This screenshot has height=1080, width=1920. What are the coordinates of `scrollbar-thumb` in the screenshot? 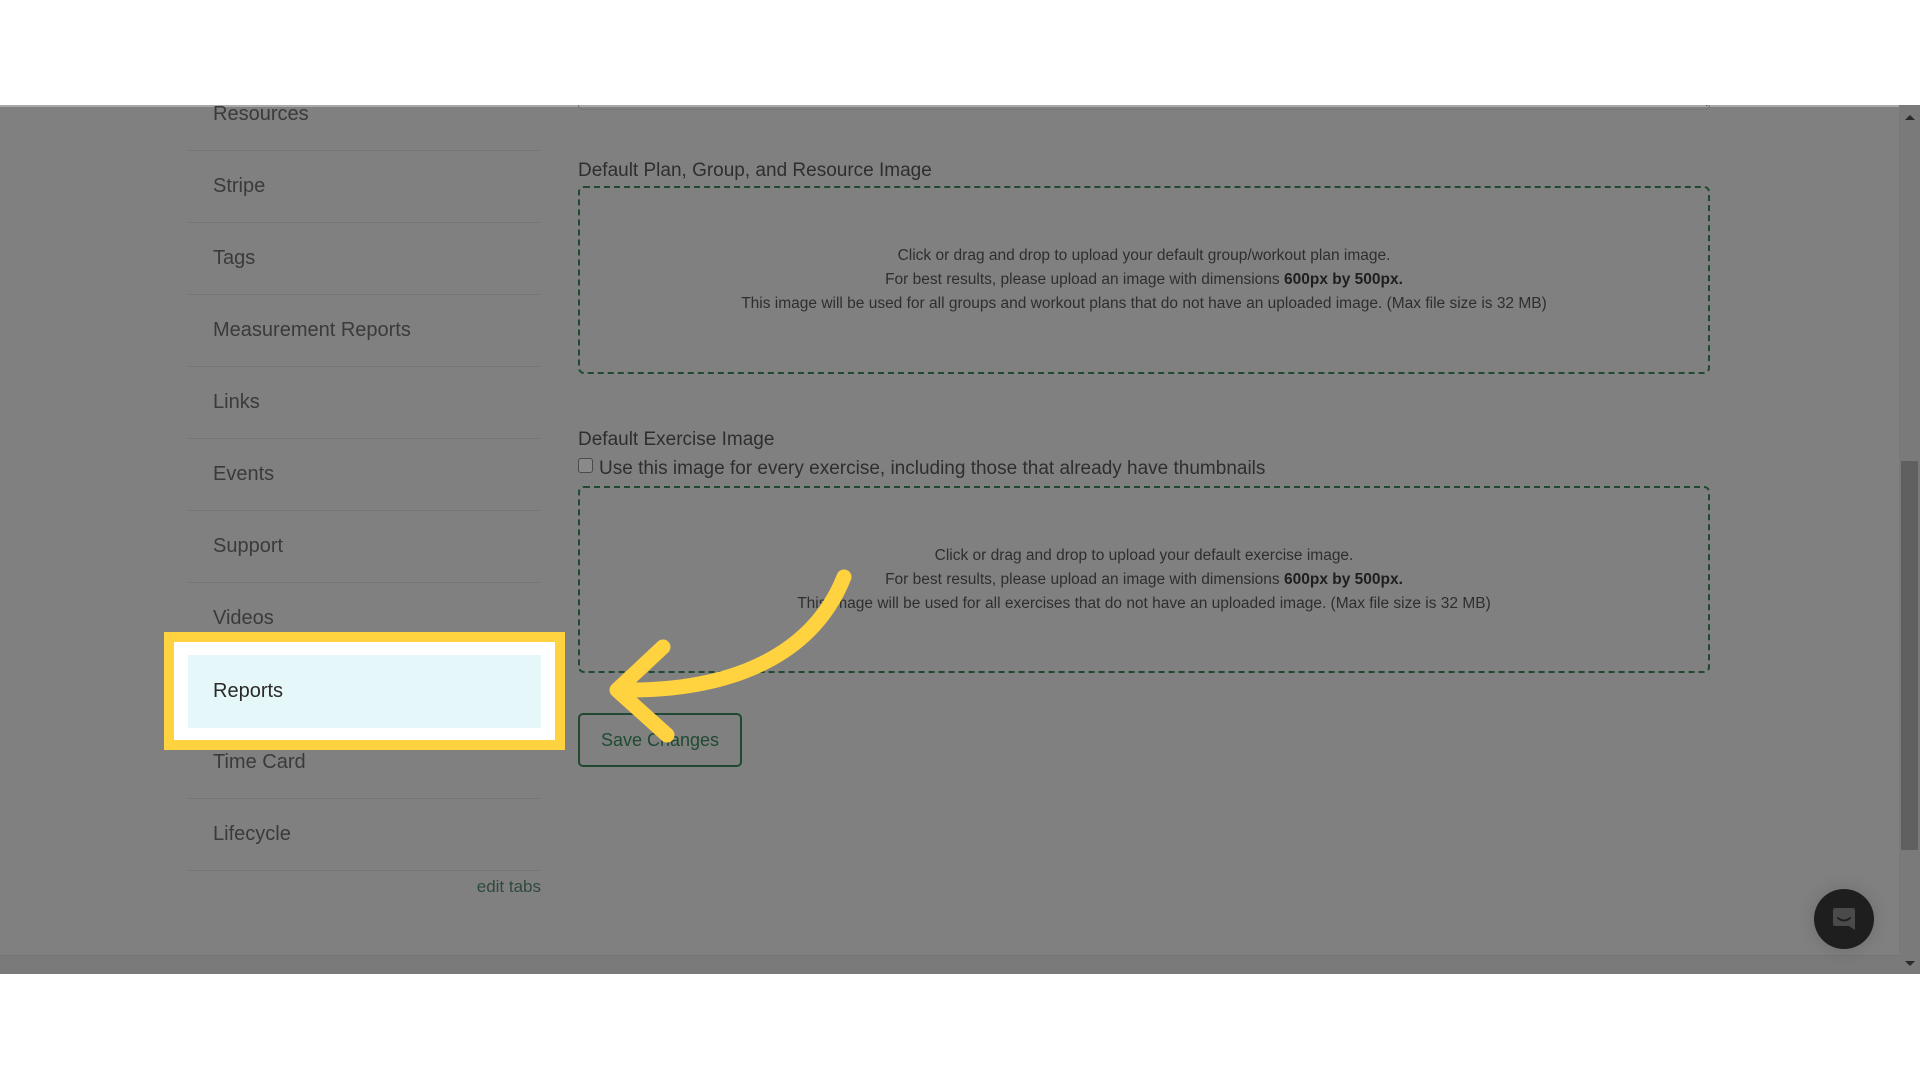 It's located at (1909, 655).